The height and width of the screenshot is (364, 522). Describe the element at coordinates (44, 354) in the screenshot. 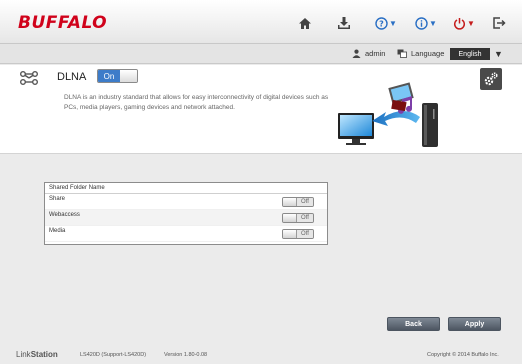

I see `brand-station: Station` at that location.